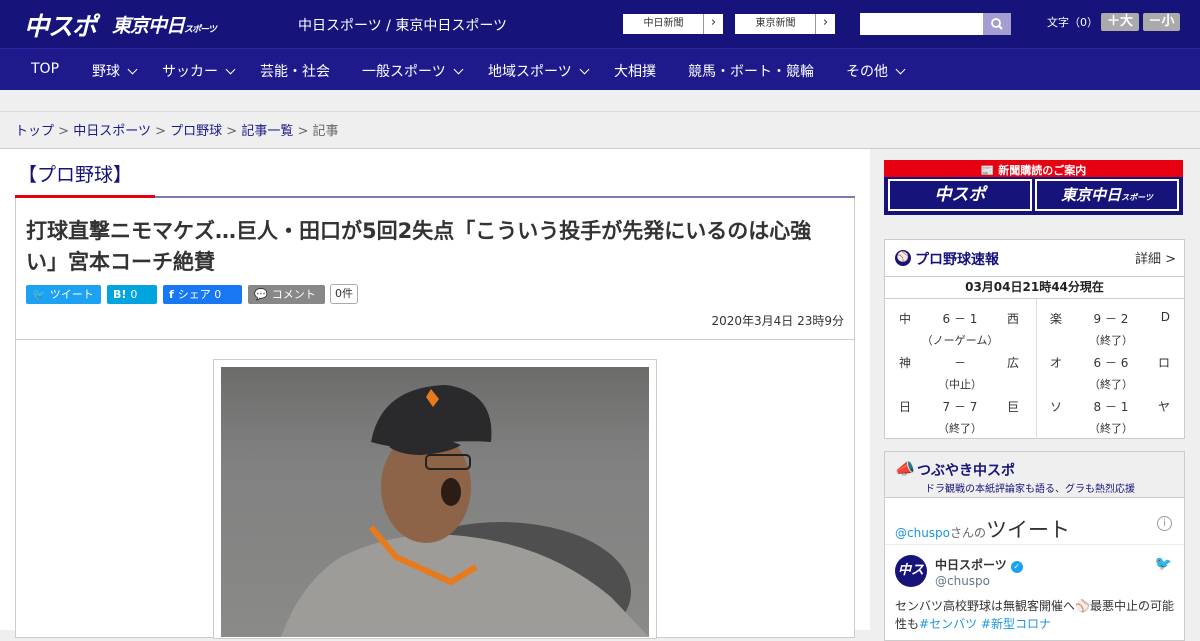 Image resolution: width=1200 pixels, height=641 pixels. I want to click on tokyo-shimbun-link: 東京新聞 ›, so click(785, 24).